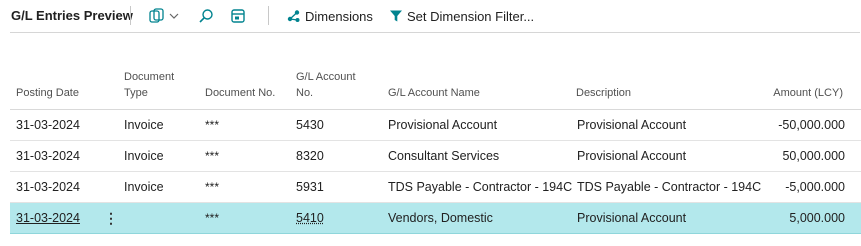 The width and height of the screenshot is (861, 246). I want to click on col-gl-account-no: G/L Account No., so click(326, 85).